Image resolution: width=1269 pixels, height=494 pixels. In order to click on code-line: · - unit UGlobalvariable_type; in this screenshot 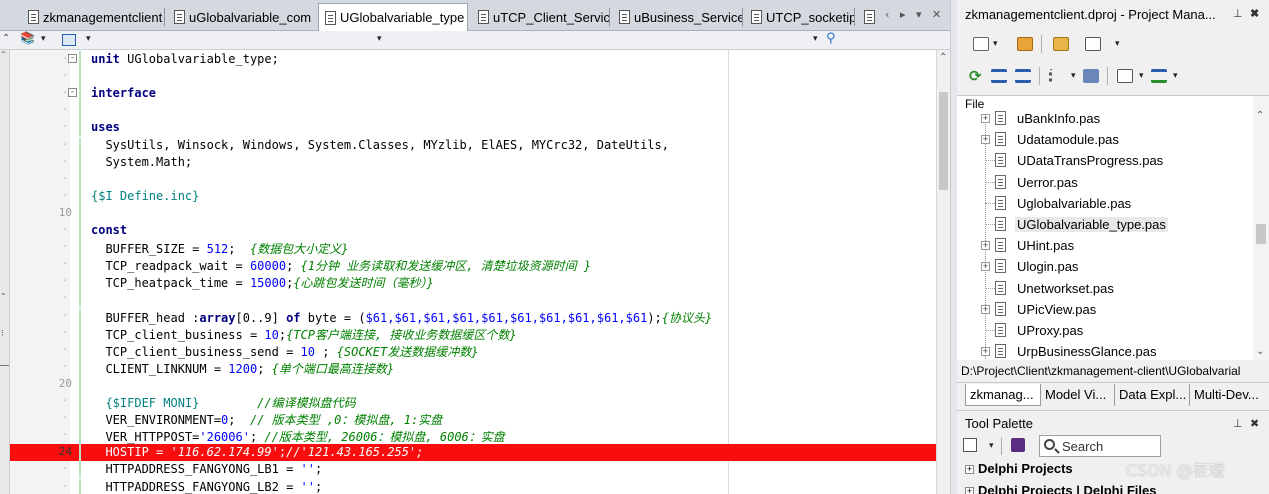, I will do `click(473, 59)`.